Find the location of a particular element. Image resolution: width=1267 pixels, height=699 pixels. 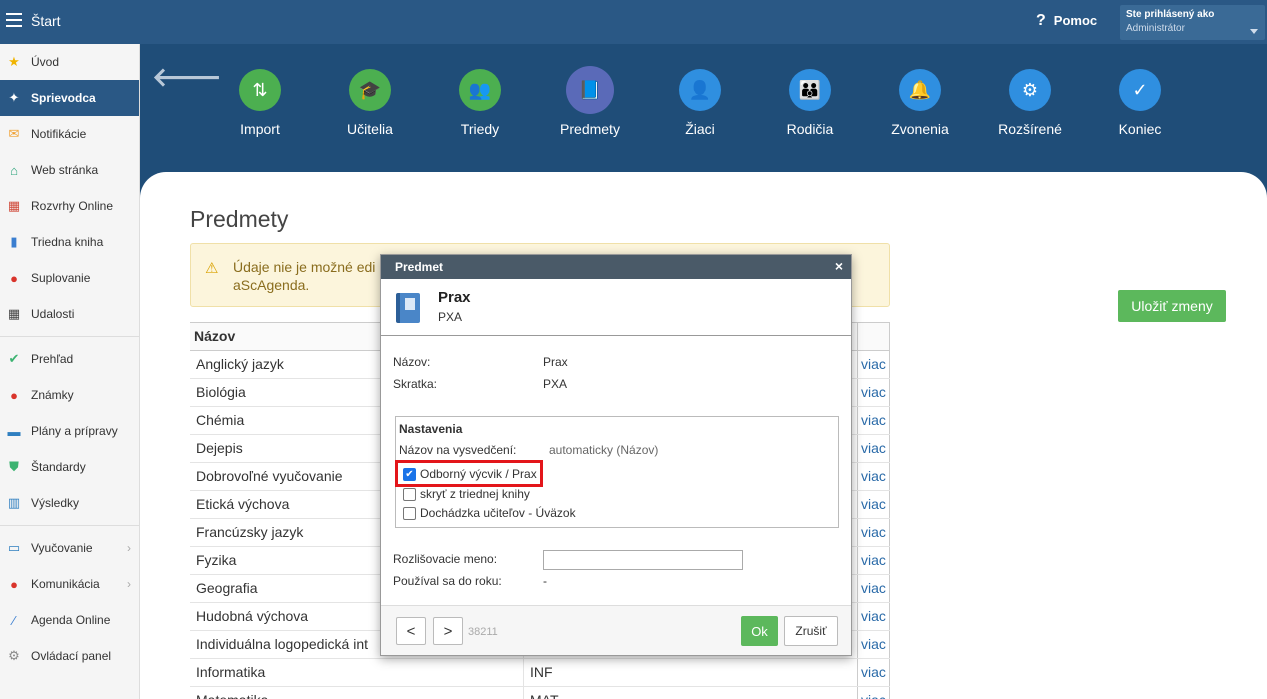

record-id: 38211 is located at coordinates (483, 632).